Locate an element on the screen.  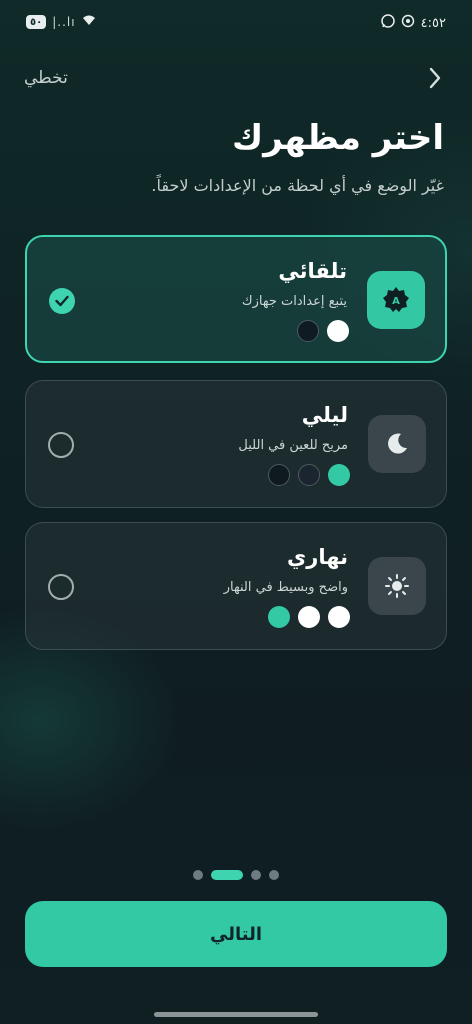
status-left: ٥٠ |..lı is located at coordinates (61, 22).